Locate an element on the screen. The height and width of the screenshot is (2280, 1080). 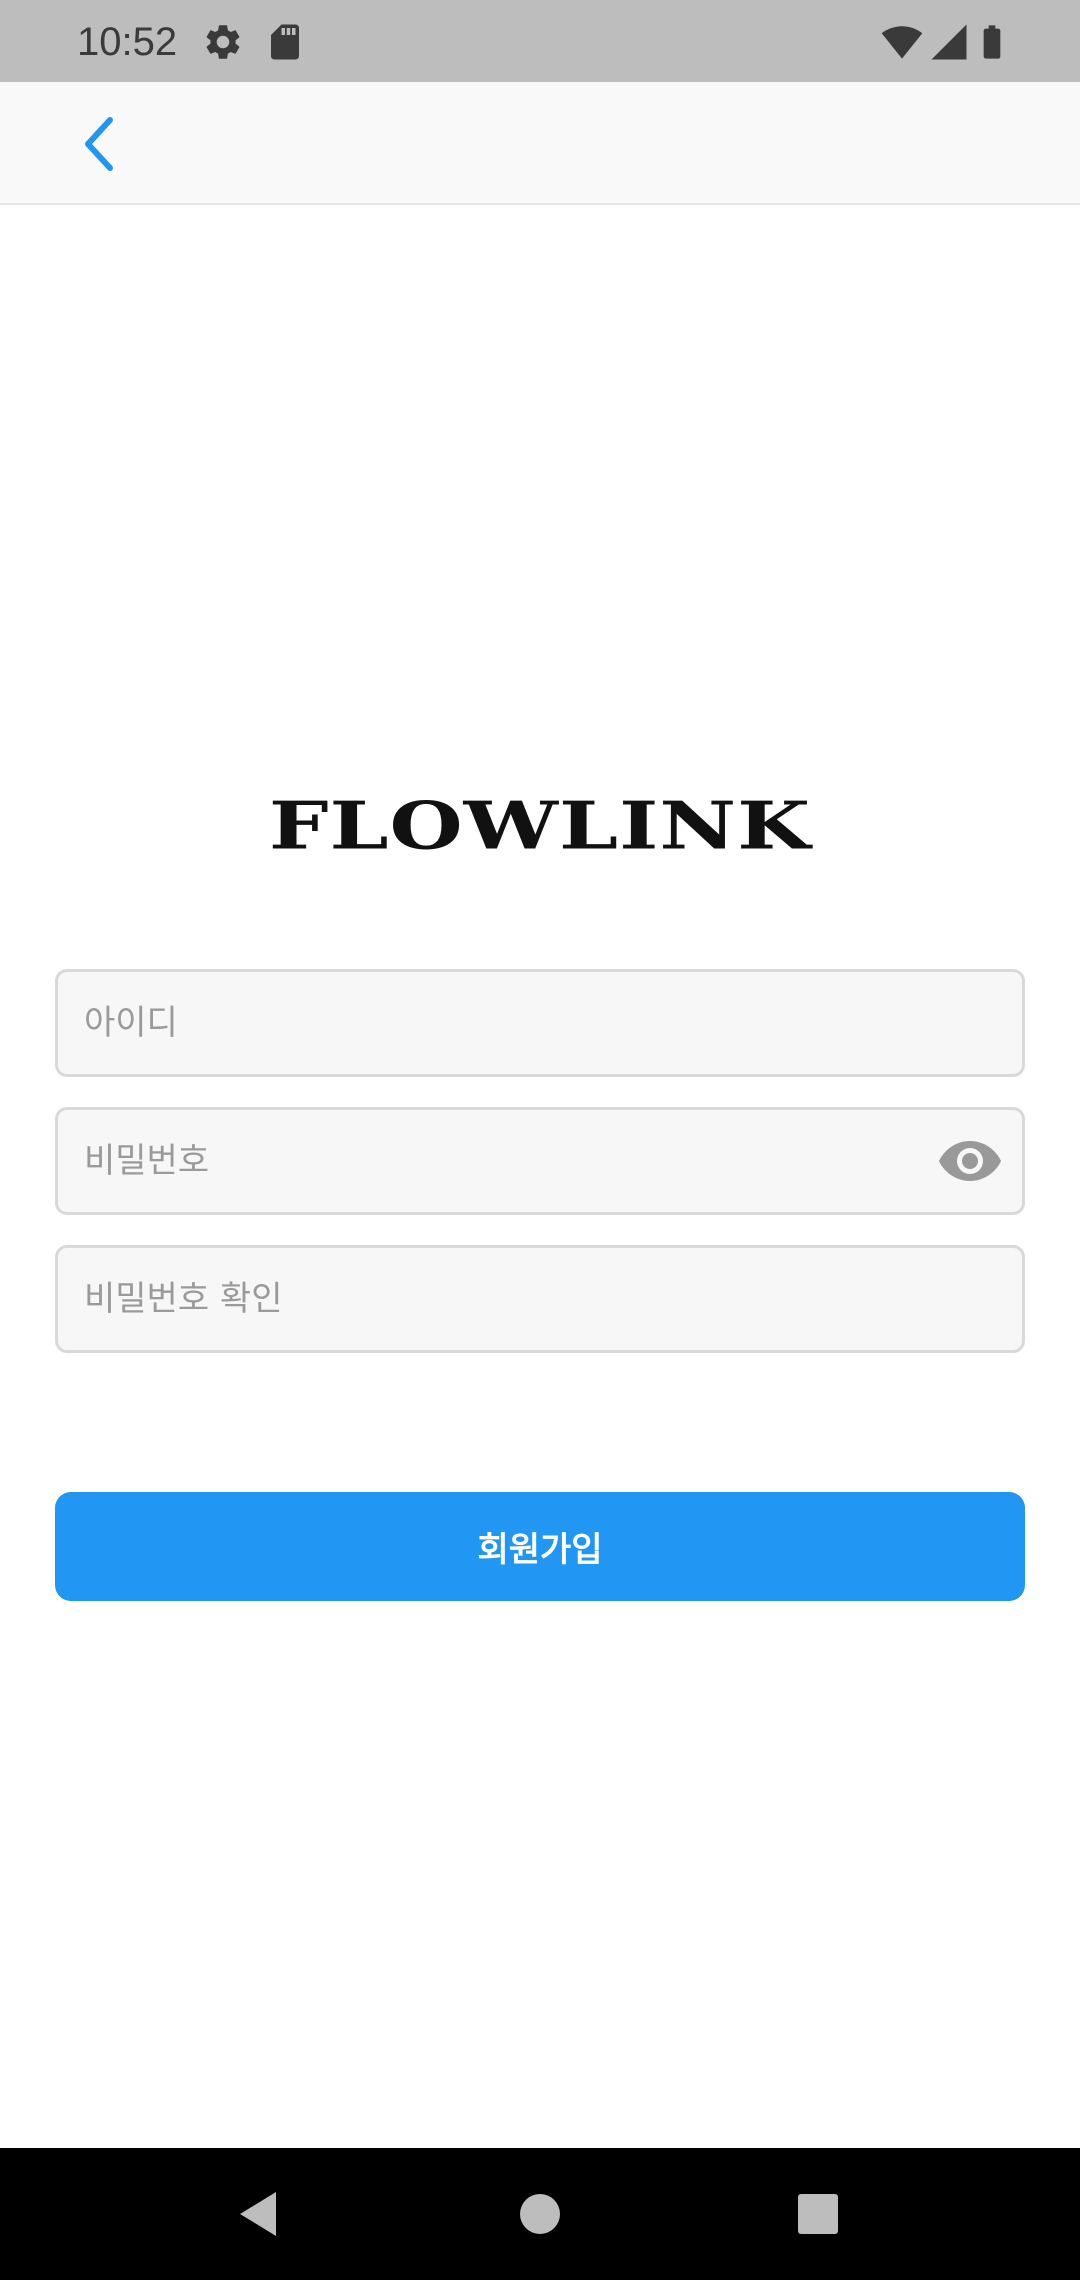
username-input is located at coordinates (504, 1023).